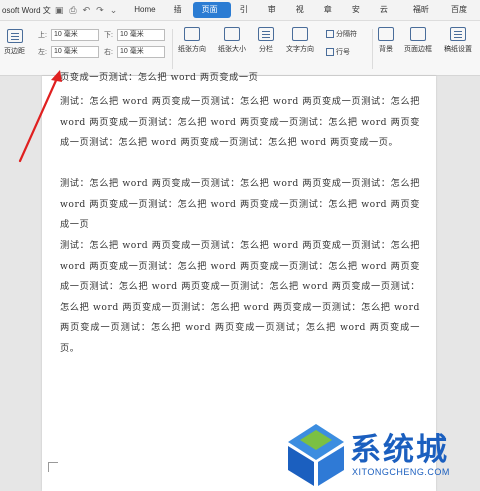  Describe the element at coordinates (386, 34) in the screenshot. I see `background-icon` at that location.